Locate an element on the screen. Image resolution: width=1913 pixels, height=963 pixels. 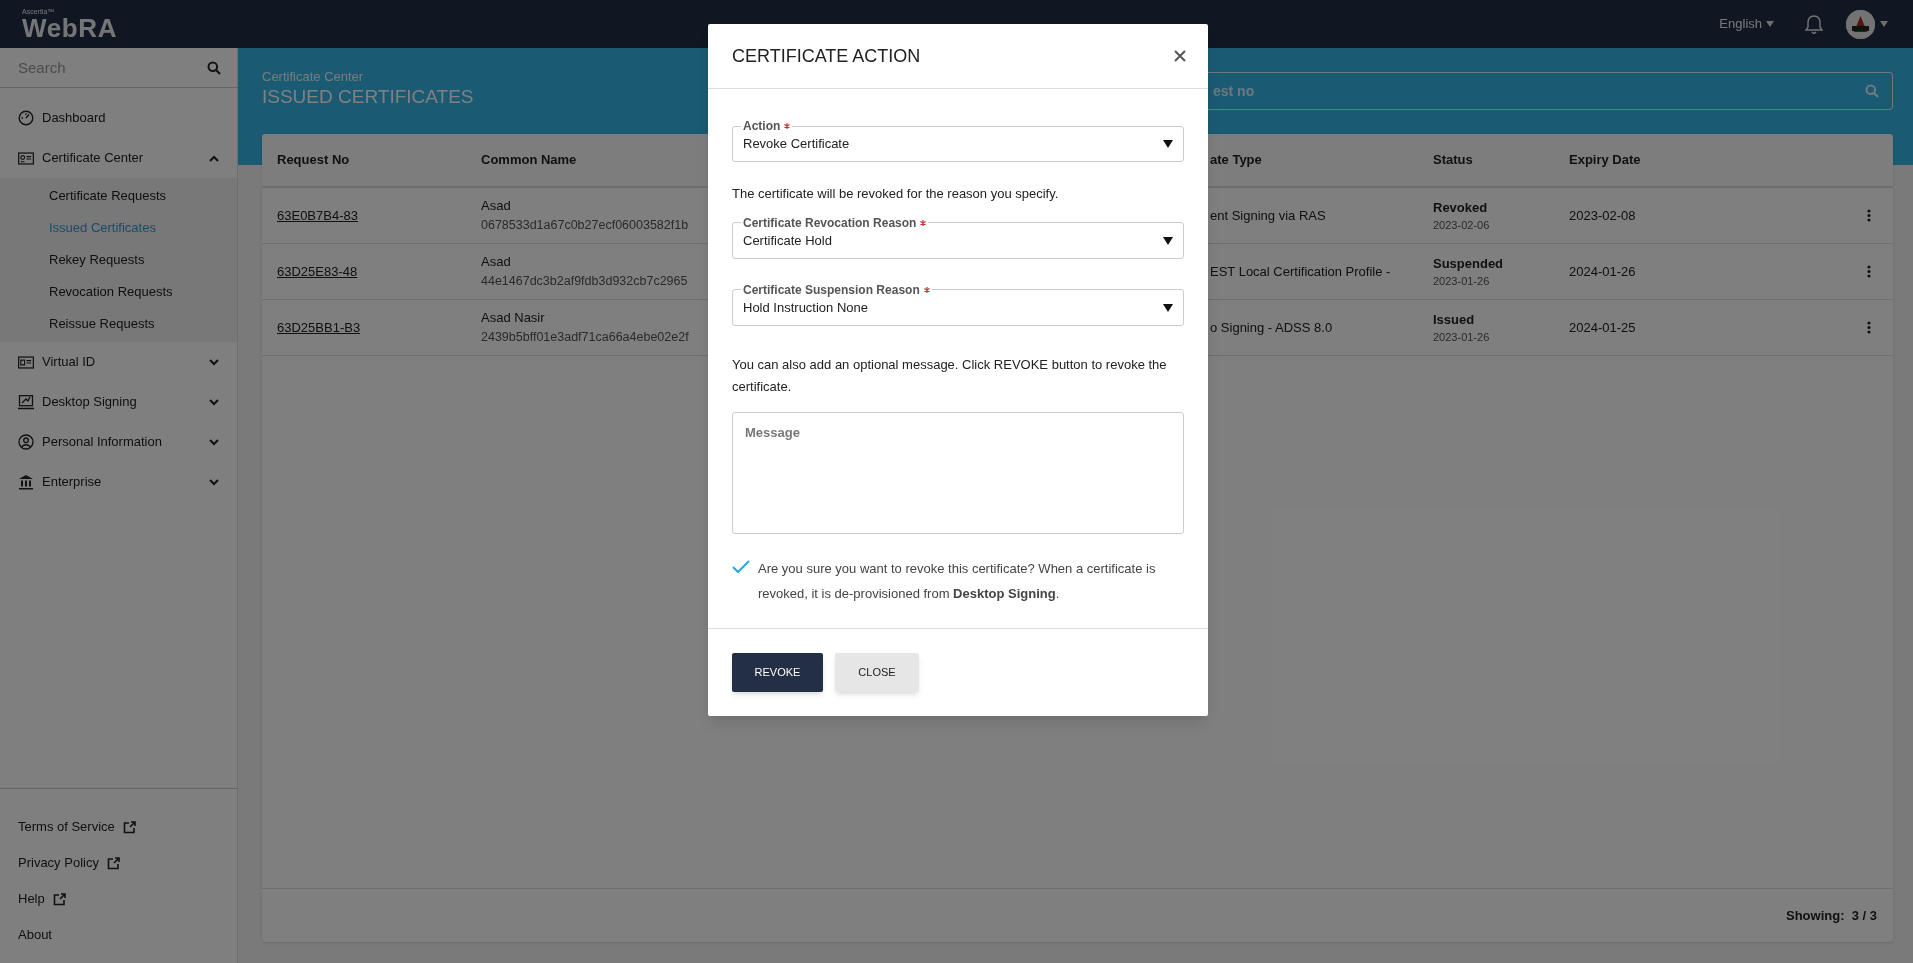
close-icon is located at coordinates (1180, 56).